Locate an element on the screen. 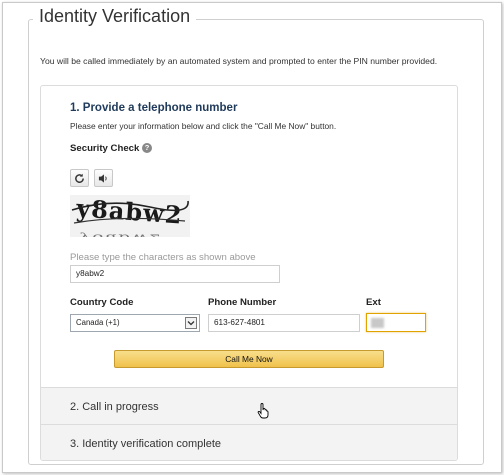 The image size is (504, 475). country-code-value: Canada (+1) is located at coordinates (98, 322).